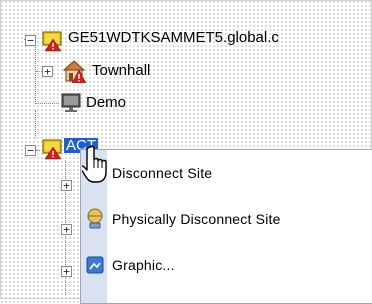  Describe the element at coordinates (106, 103) in the screenshot. I see `tree-node-label: Demo` at that location.